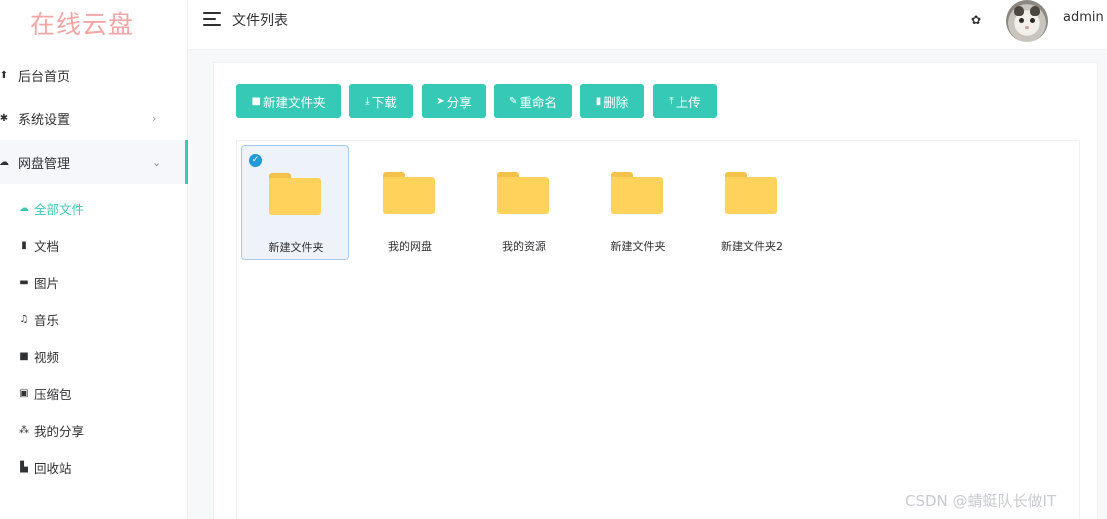  What do you see at coordinates (94, 245) in the screenshot?
I see `sidebar-item-documents: ▮ 文档` at bounding box center [94, 245].